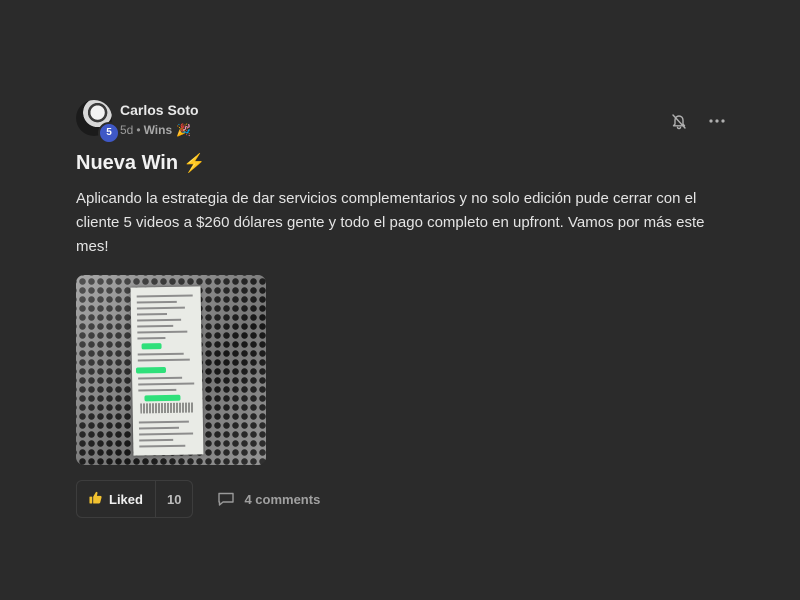 The image size is (800, 600). I want to click on post-meta: 5d • Wins 🎉, so click(155, 130).